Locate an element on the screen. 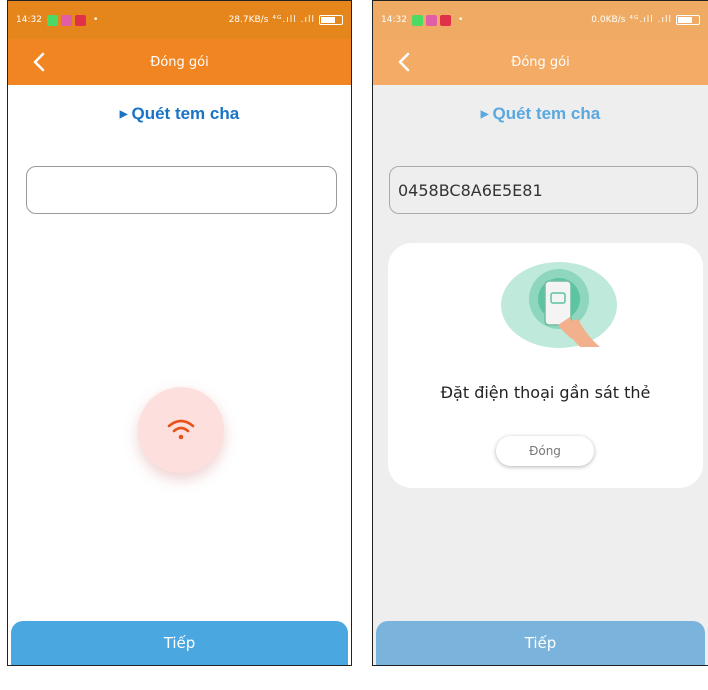 The width and height of the screenshot is (708, 690). wifi-icon is located at coordinates (181, 429).